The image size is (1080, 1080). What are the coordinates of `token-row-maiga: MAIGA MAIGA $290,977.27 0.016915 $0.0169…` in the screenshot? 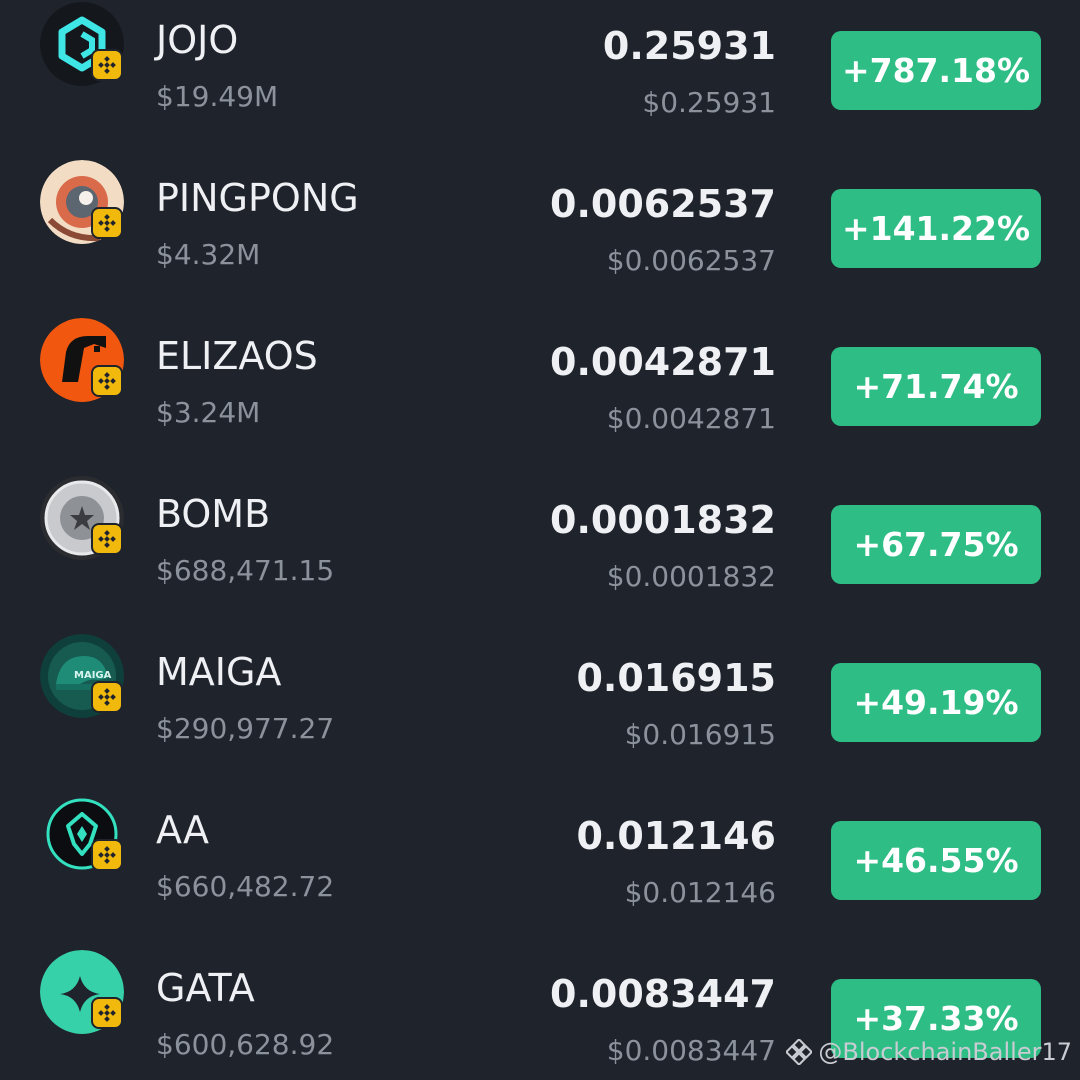 It's located at (540, 711).